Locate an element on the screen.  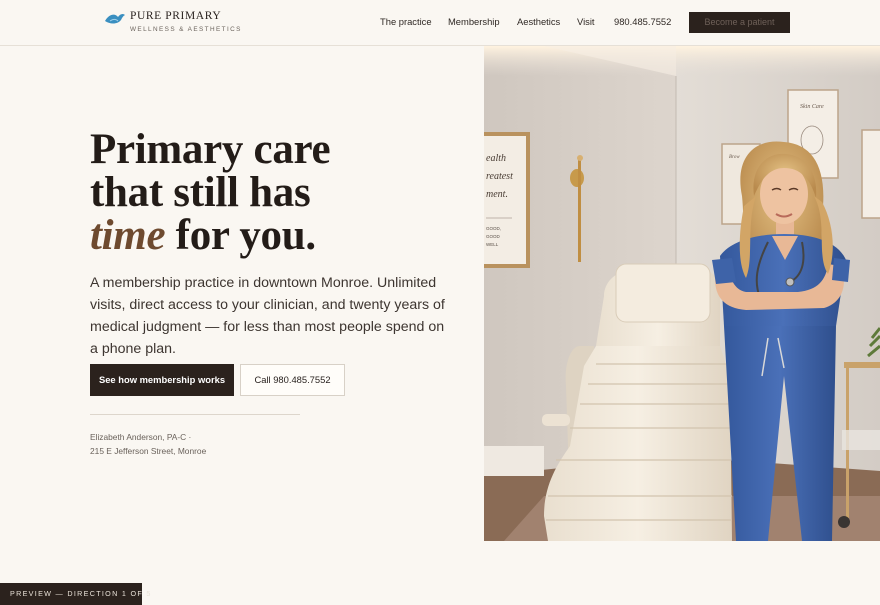
art-text-3: ment. is located at coordinates (497, 194).